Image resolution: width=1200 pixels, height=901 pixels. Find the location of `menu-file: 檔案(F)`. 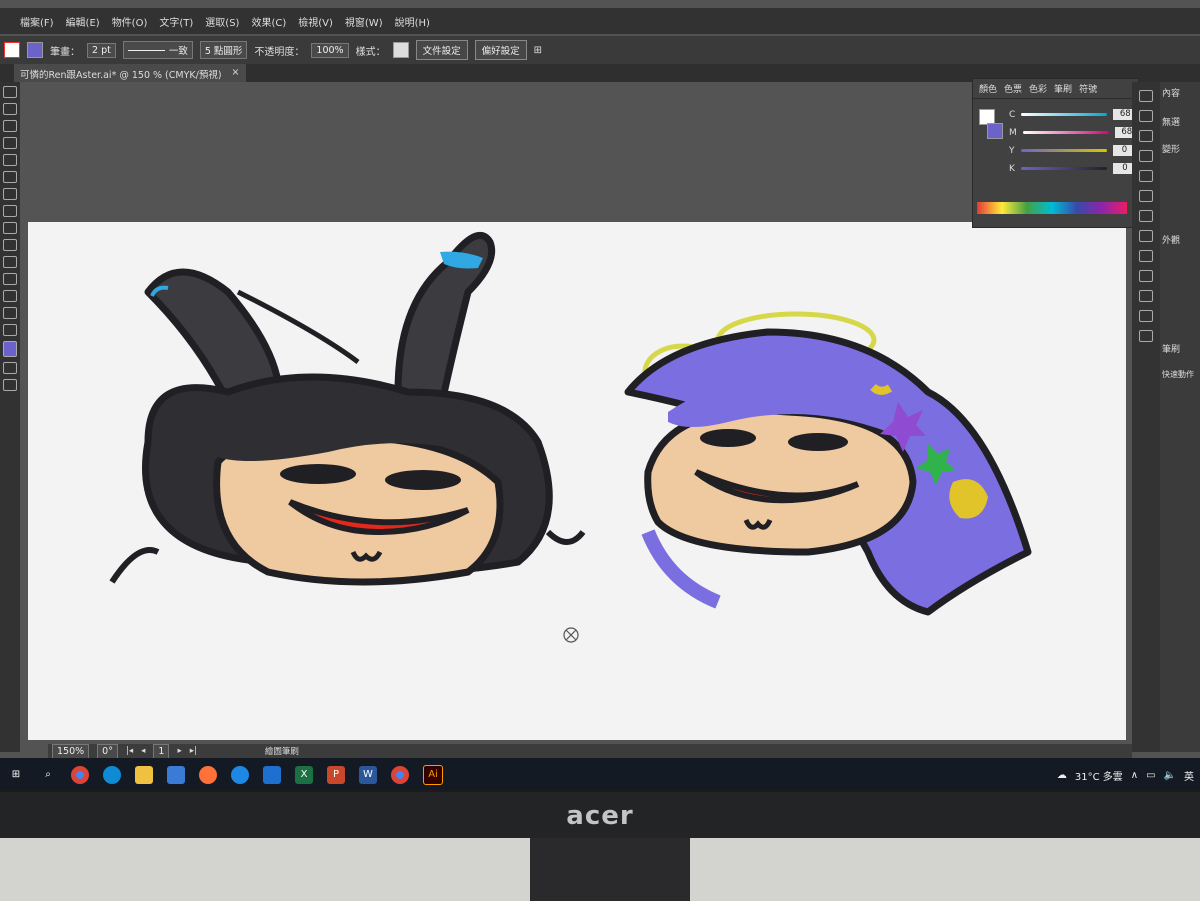

menu-file: 檔案(F) is located at coordinates (37, 21).